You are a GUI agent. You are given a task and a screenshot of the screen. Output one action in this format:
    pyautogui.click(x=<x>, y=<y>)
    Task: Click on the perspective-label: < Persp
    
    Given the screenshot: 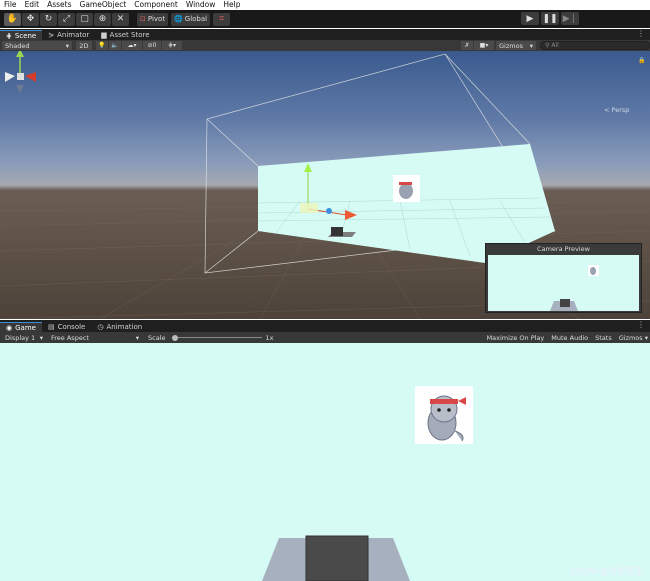 What is the action you would take?
    pyautogui.click(x=616, y=110)
    